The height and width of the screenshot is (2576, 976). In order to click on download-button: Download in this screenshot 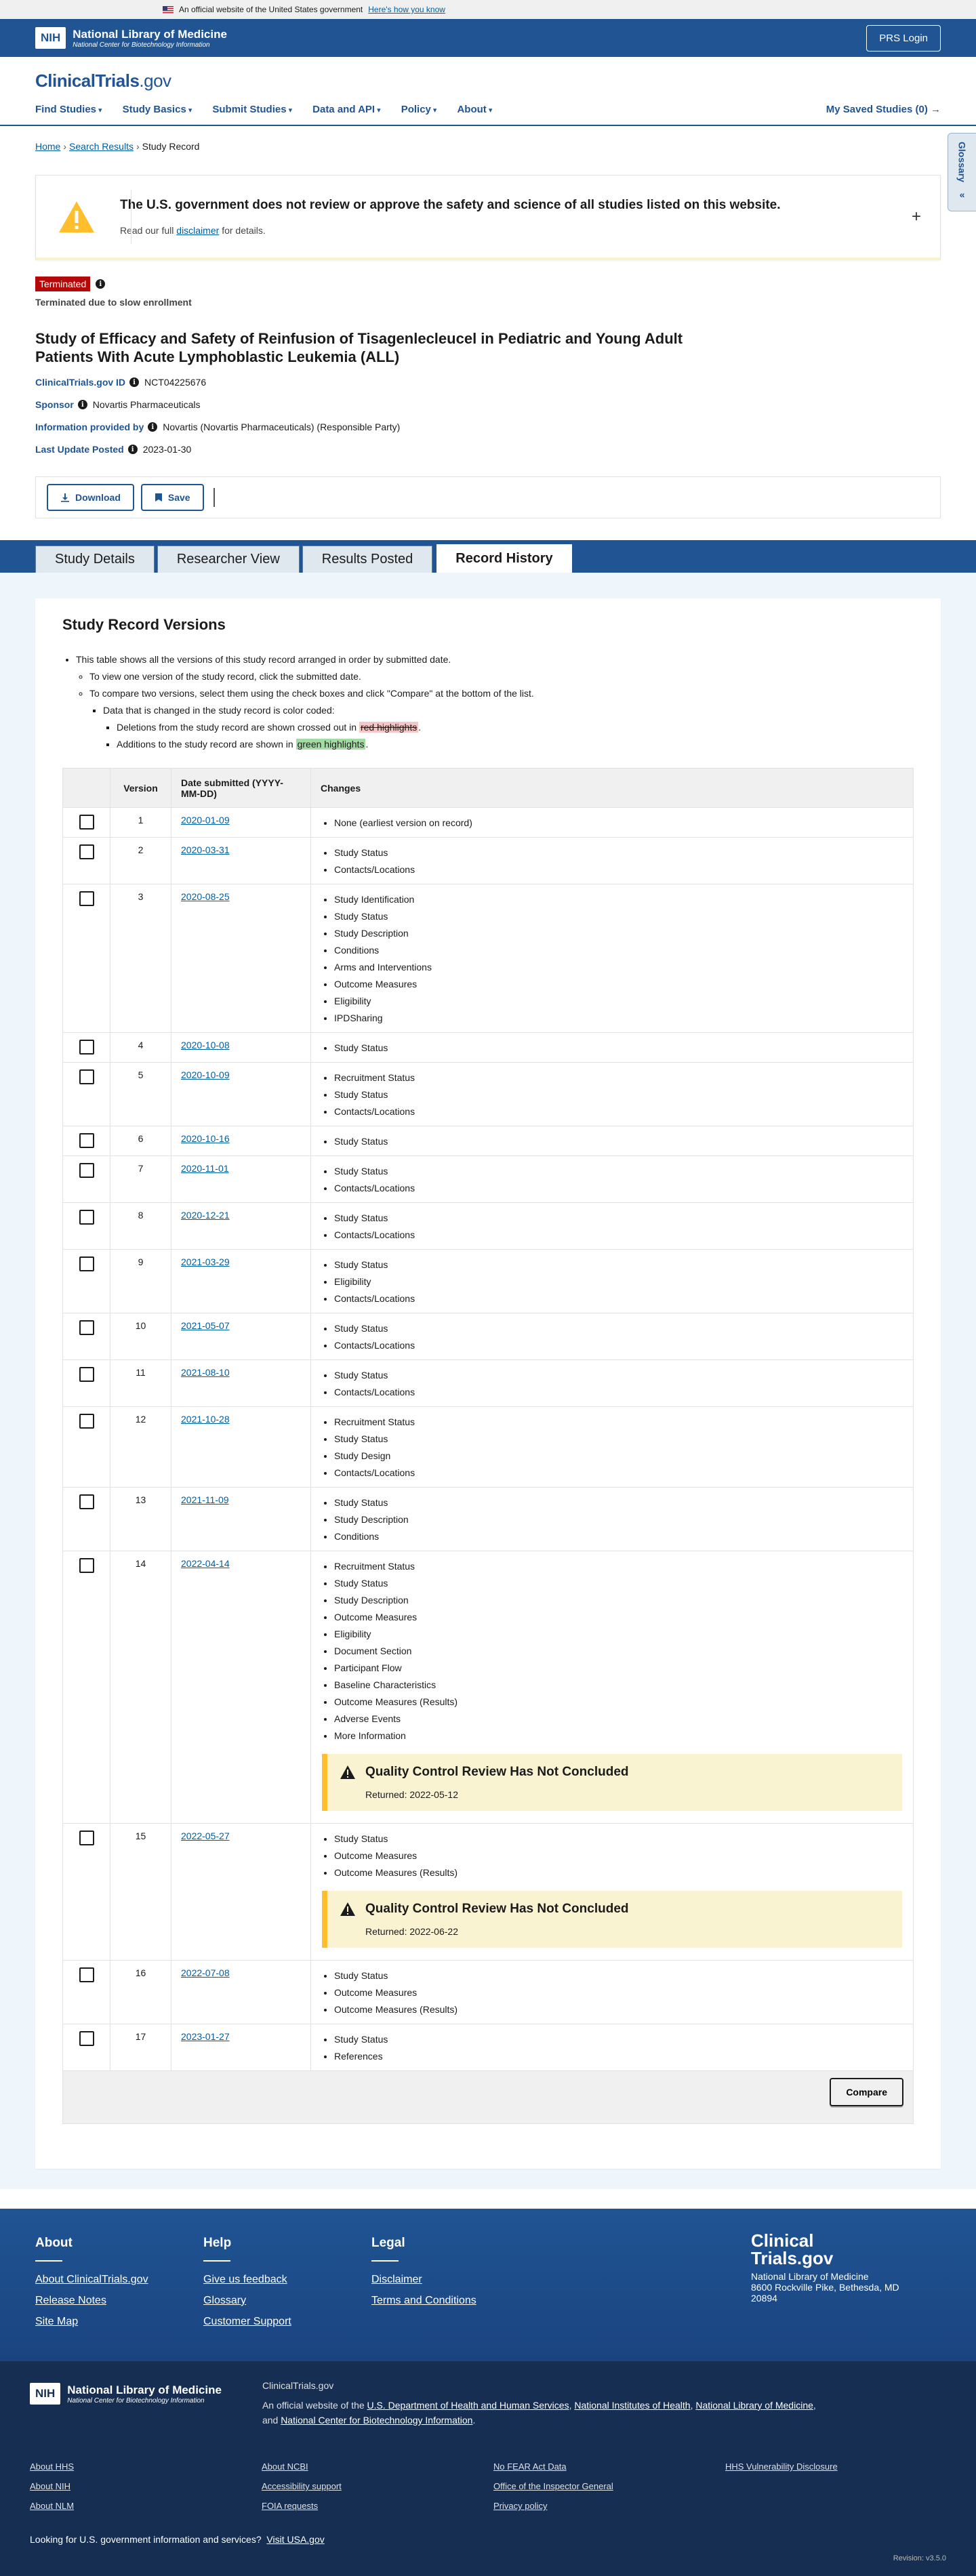, I will do `click(90, 498)`.